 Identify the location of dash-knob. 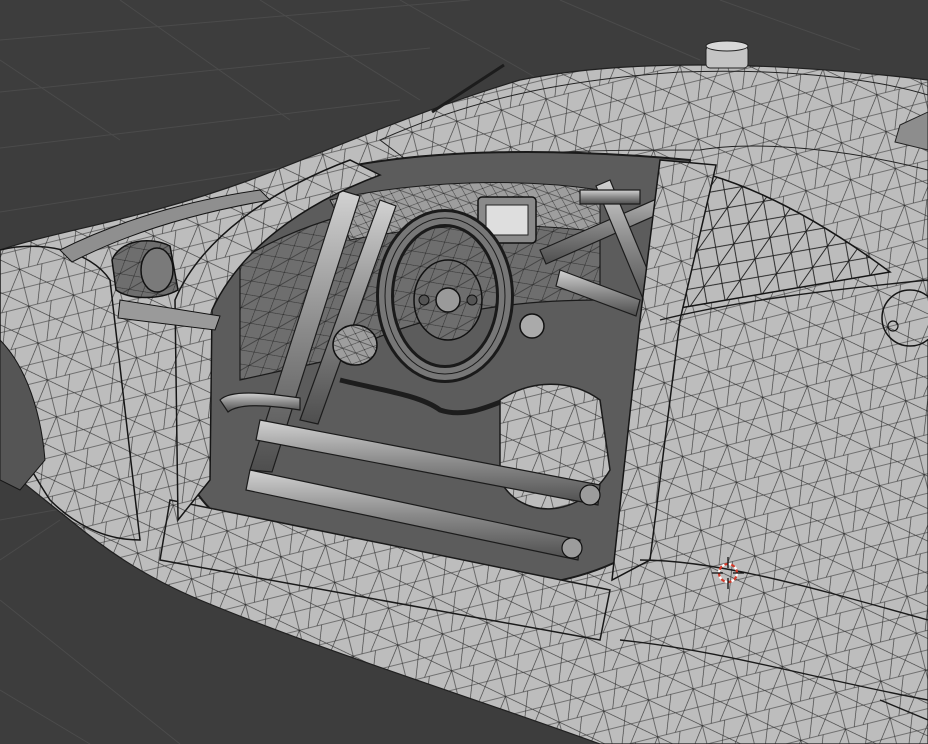
(532, 326).